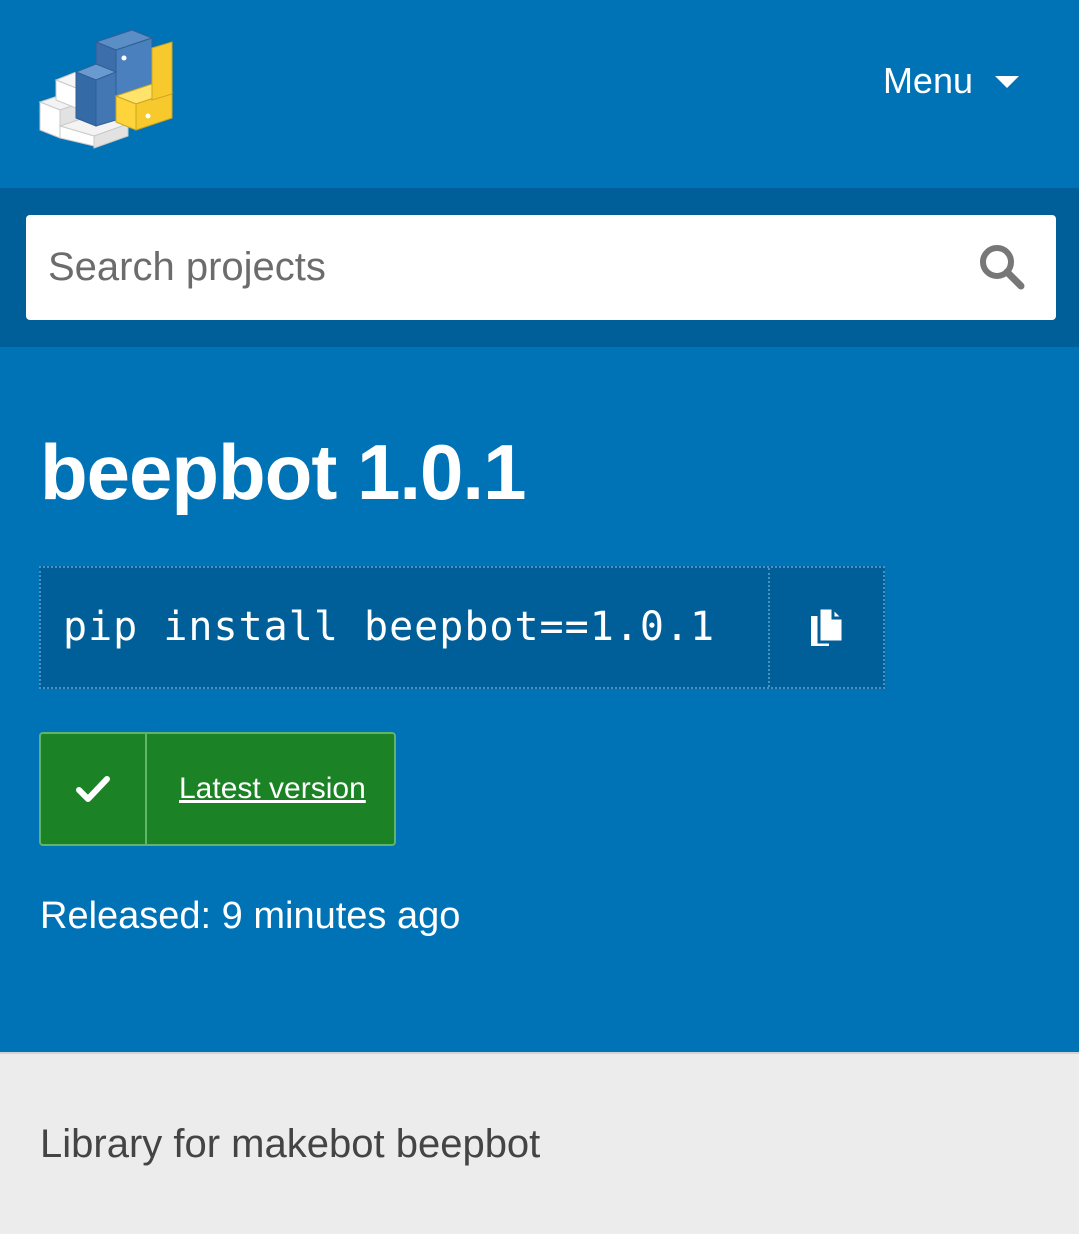 The width and height of the screenshot is (1079, 1234). I want to click on latest-version-link: Latest version, so click(272, 789).